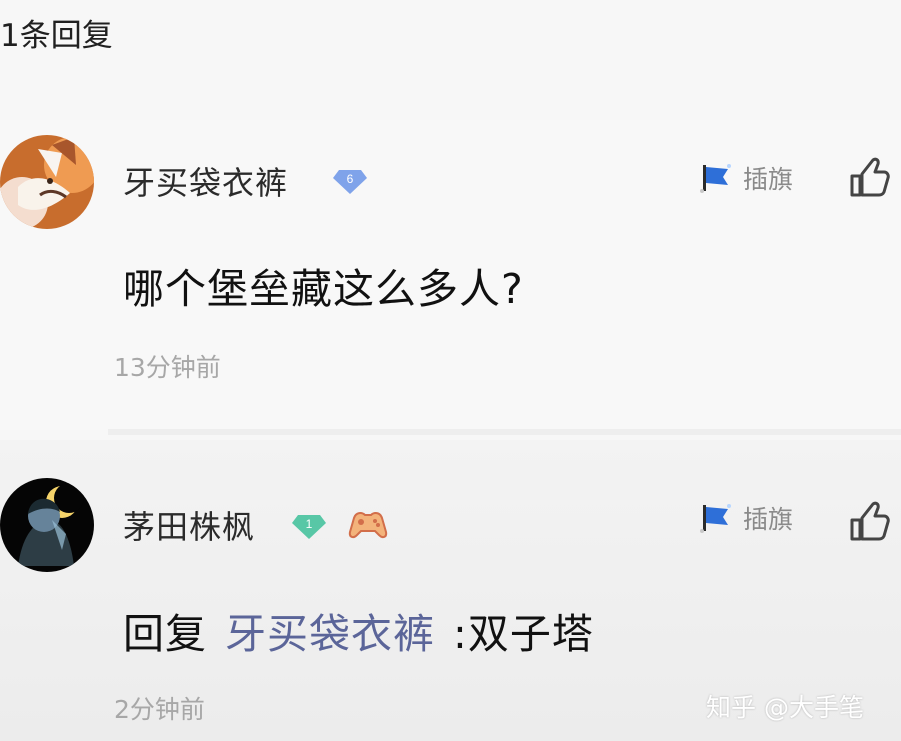 The height and width of the screenshot is (741, 901). What do you see at coordinates (368, 523) in the screenshot?
I see `gamepad-icon` at bounding box center [368, 523].